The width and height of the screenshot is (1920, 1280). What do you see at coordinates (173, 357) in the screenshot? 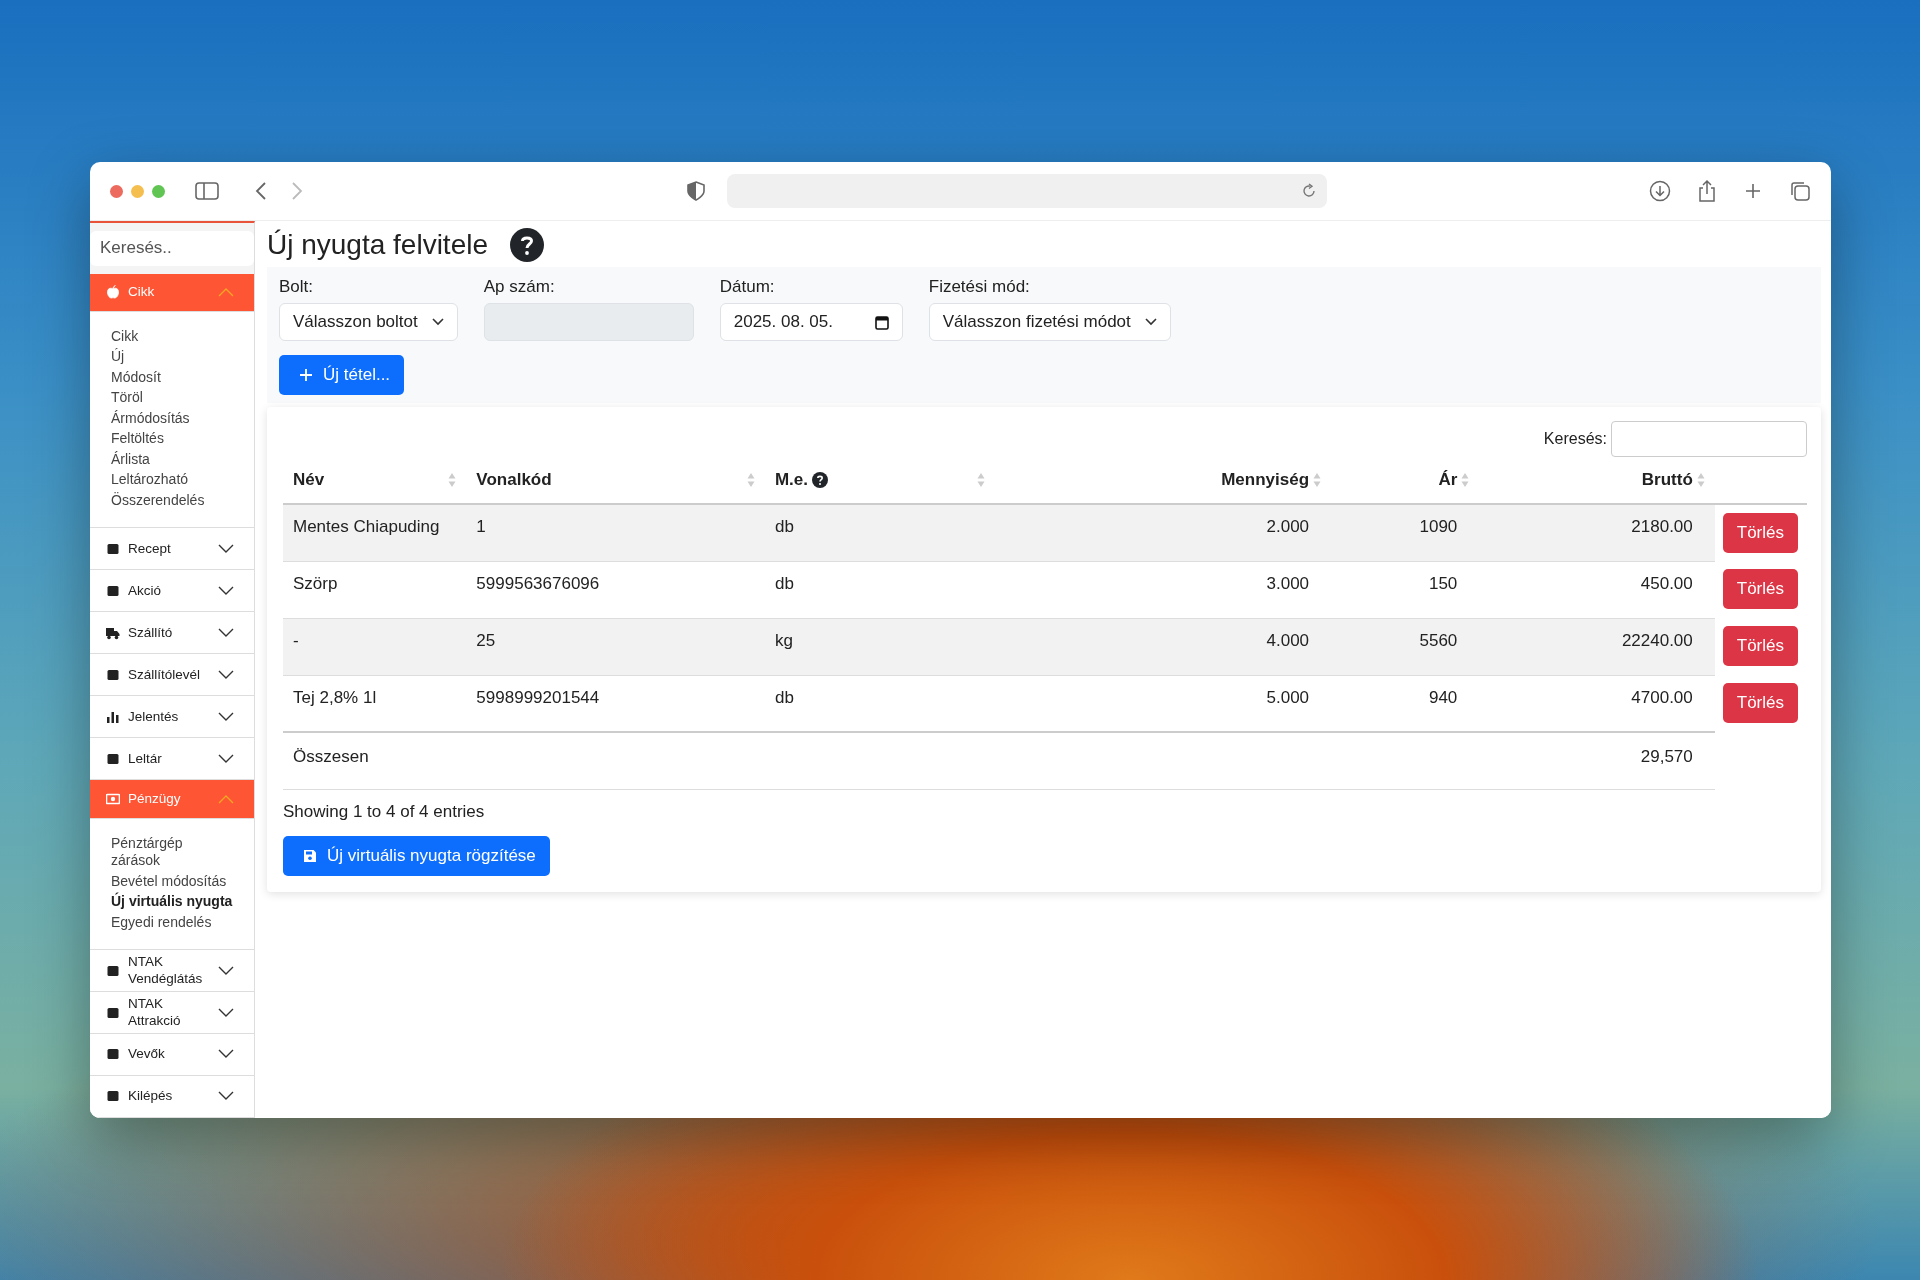
I see `sidebar-link: Új` at bounding box center [173, 357].